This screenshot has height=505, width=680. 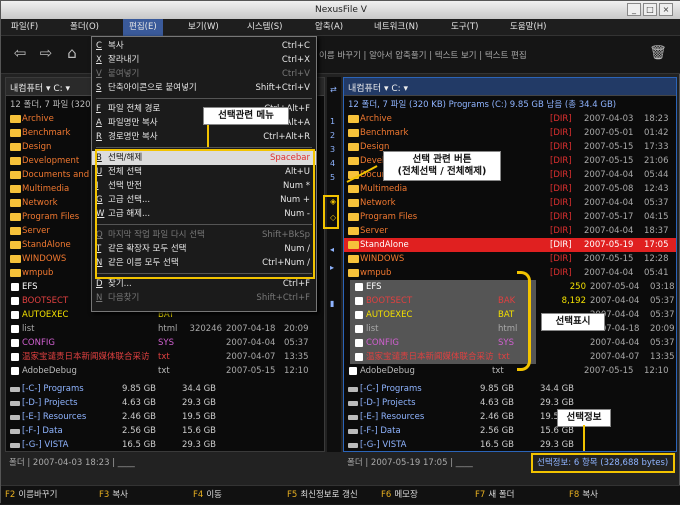 What do you see at coordinates (583, 495) in the screenshot?
I see `function-key: F8 복사` at bounding box center [583, 495].